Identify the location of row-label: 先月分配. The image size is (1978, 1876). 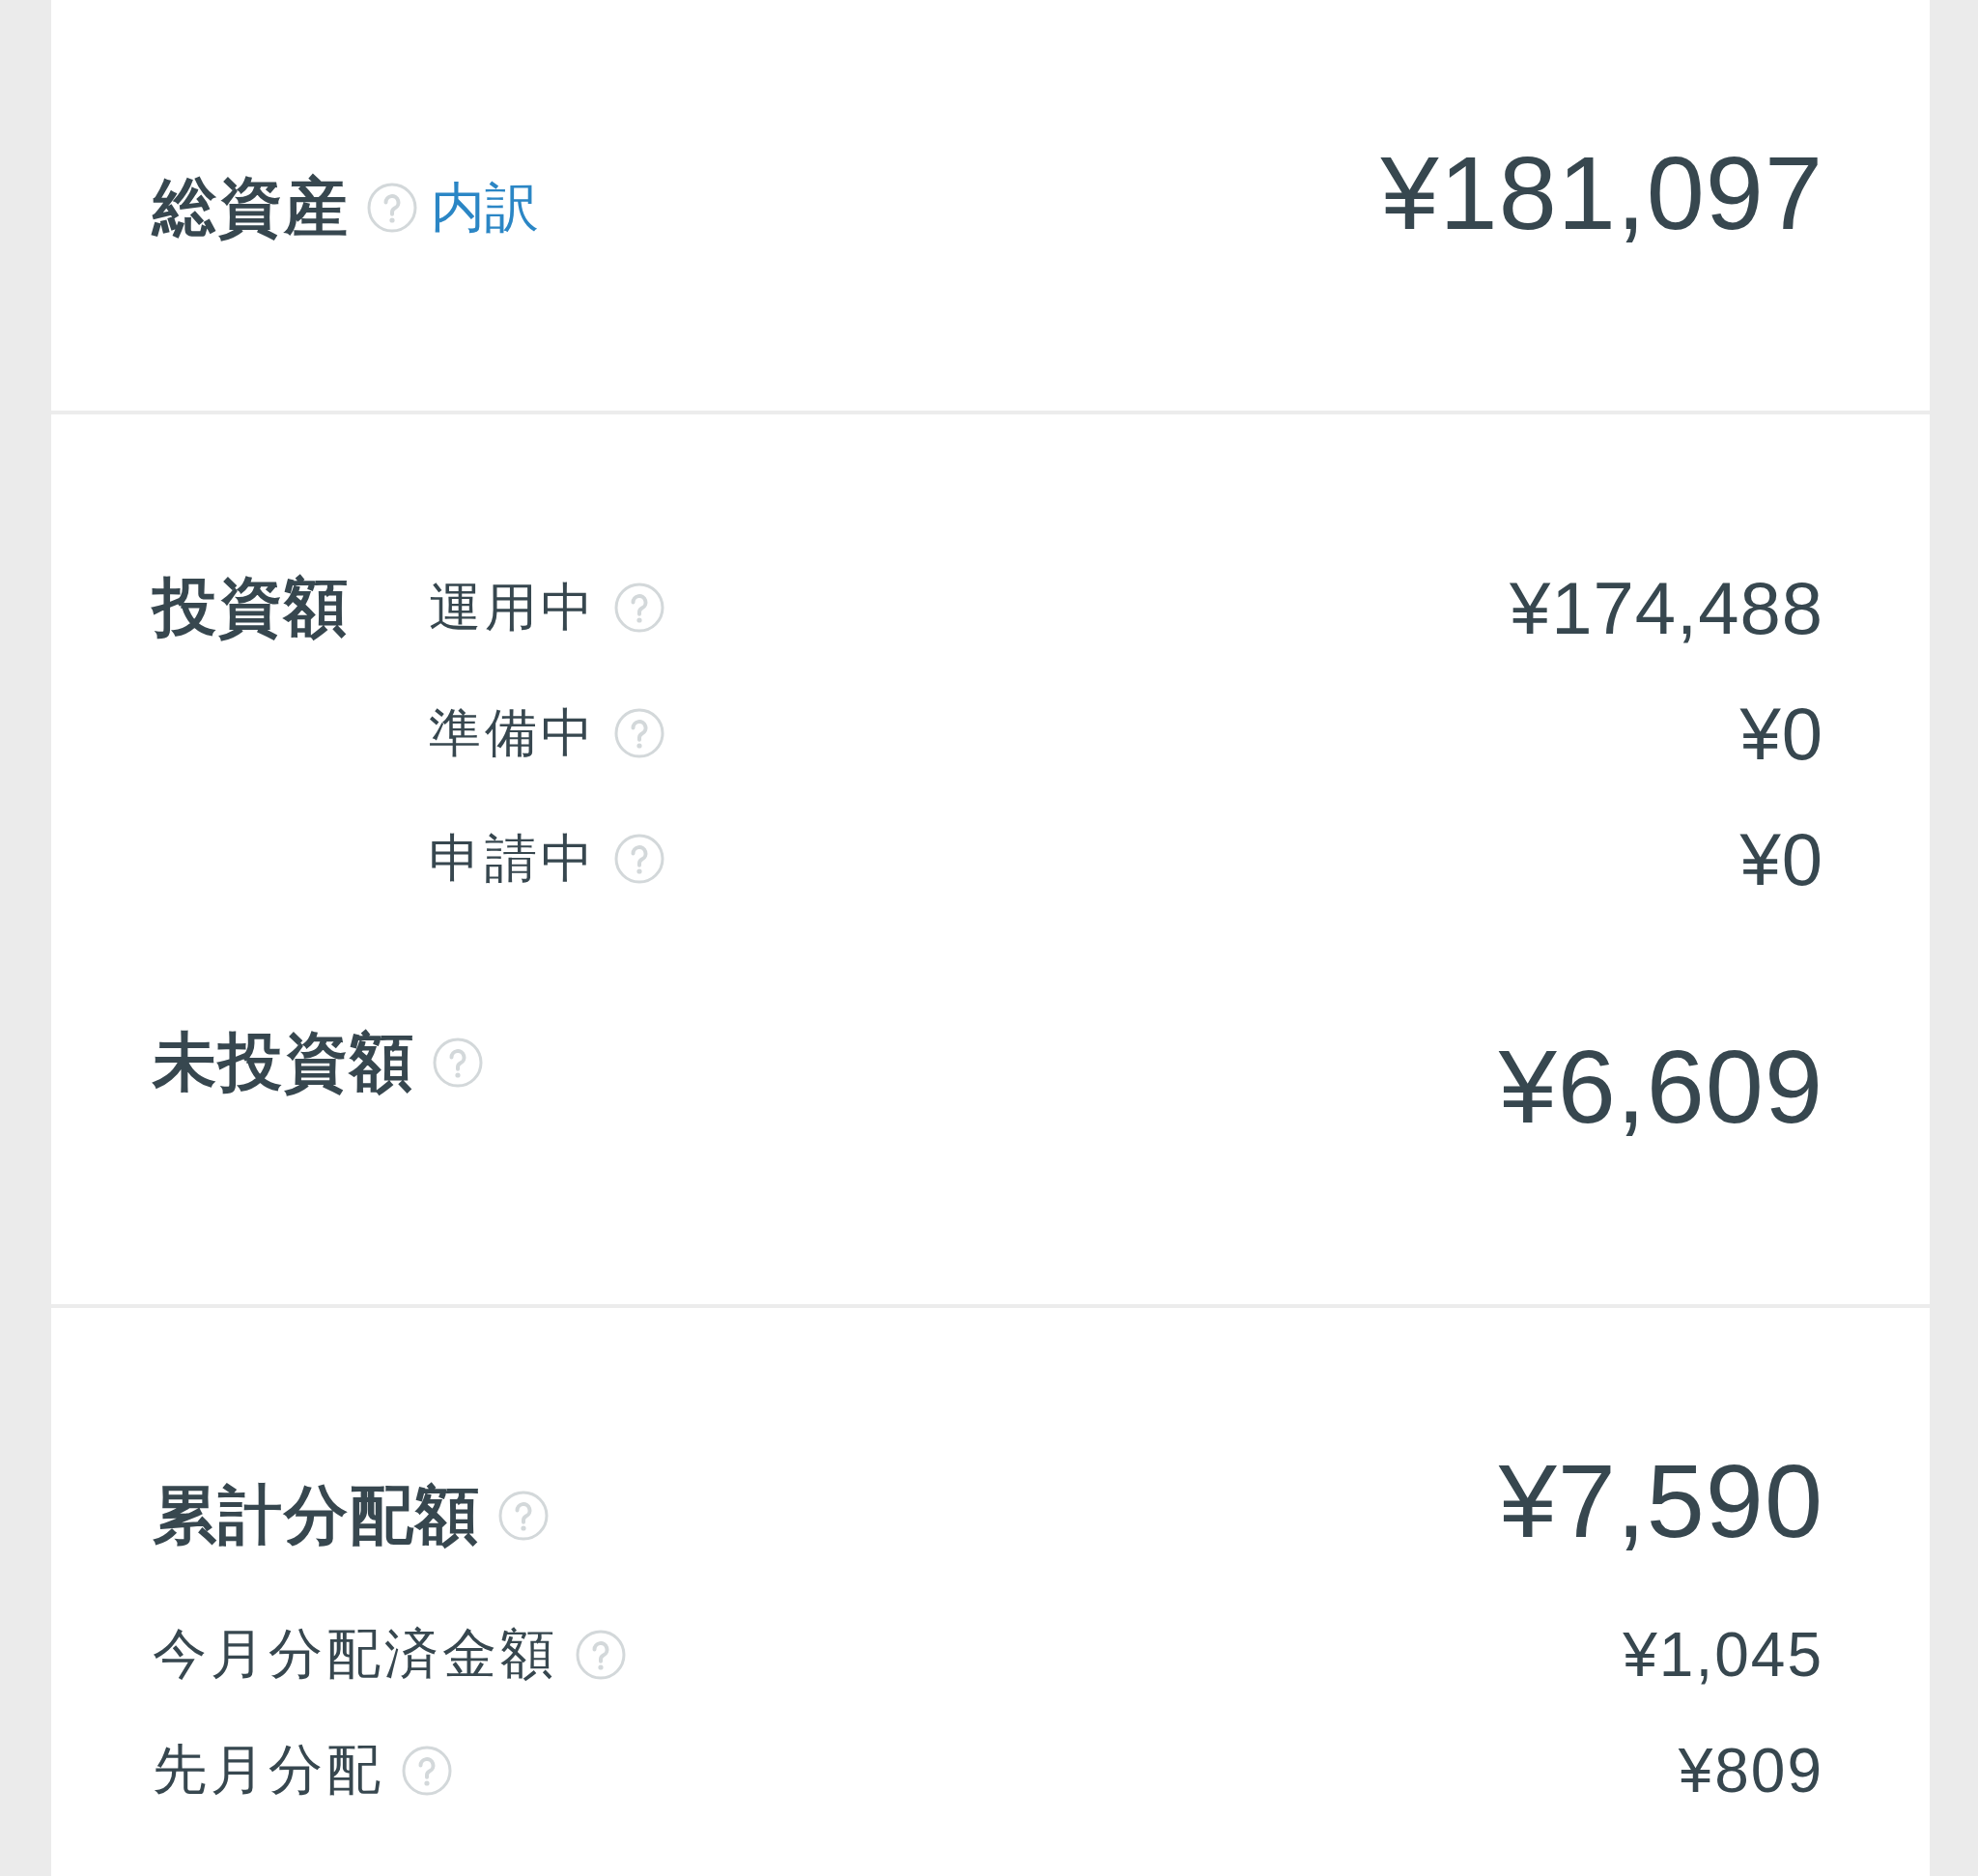
(268, 1770).